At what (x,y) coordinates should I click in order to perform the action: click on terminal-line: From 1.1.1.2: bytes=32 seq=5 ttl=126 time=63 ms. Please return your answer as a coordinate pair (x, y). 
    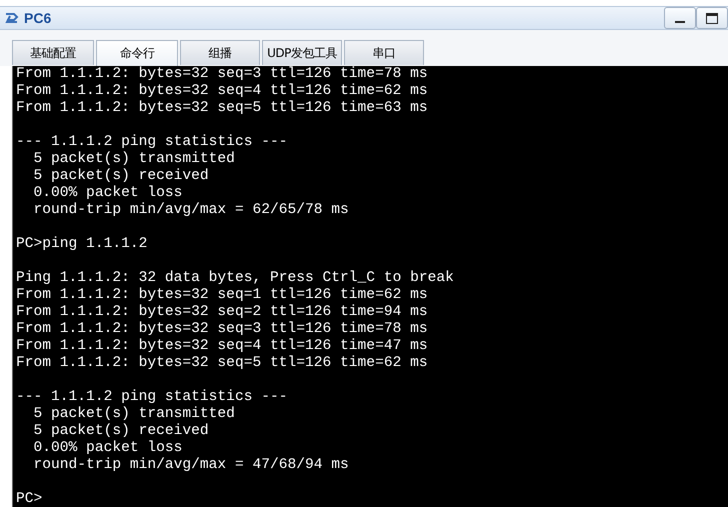
    Looking at the image, I should click on (222, 108).